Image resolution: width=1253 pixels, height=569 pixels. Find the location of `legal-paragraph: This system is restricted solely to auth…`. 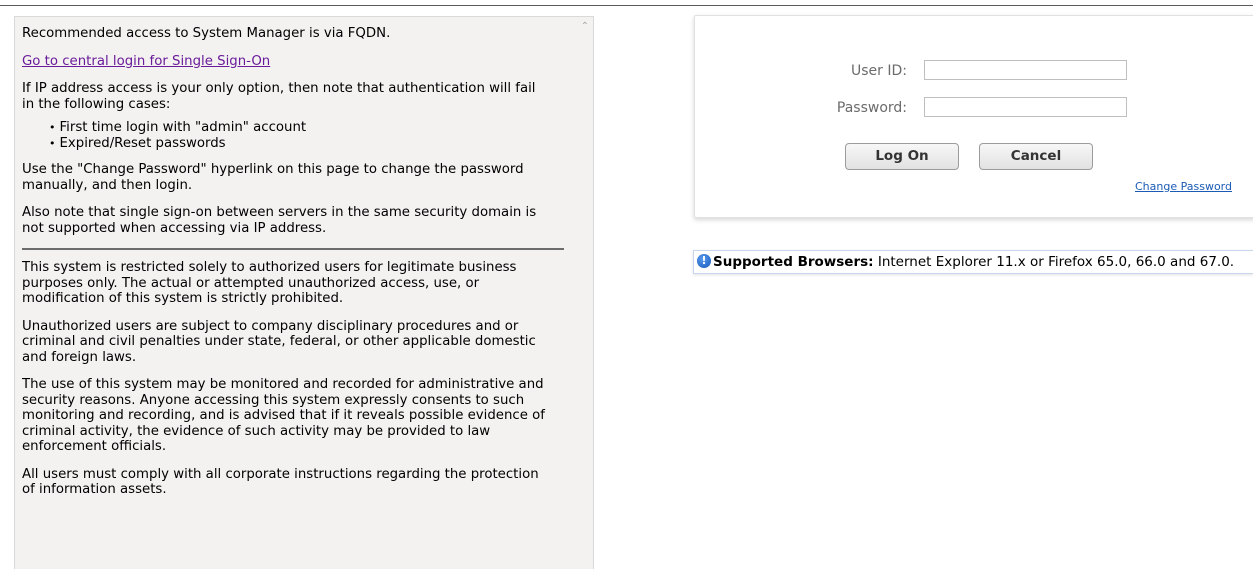

legal-paragraph: This system is restricted solely to auth… is located at coordinates (269, 283).